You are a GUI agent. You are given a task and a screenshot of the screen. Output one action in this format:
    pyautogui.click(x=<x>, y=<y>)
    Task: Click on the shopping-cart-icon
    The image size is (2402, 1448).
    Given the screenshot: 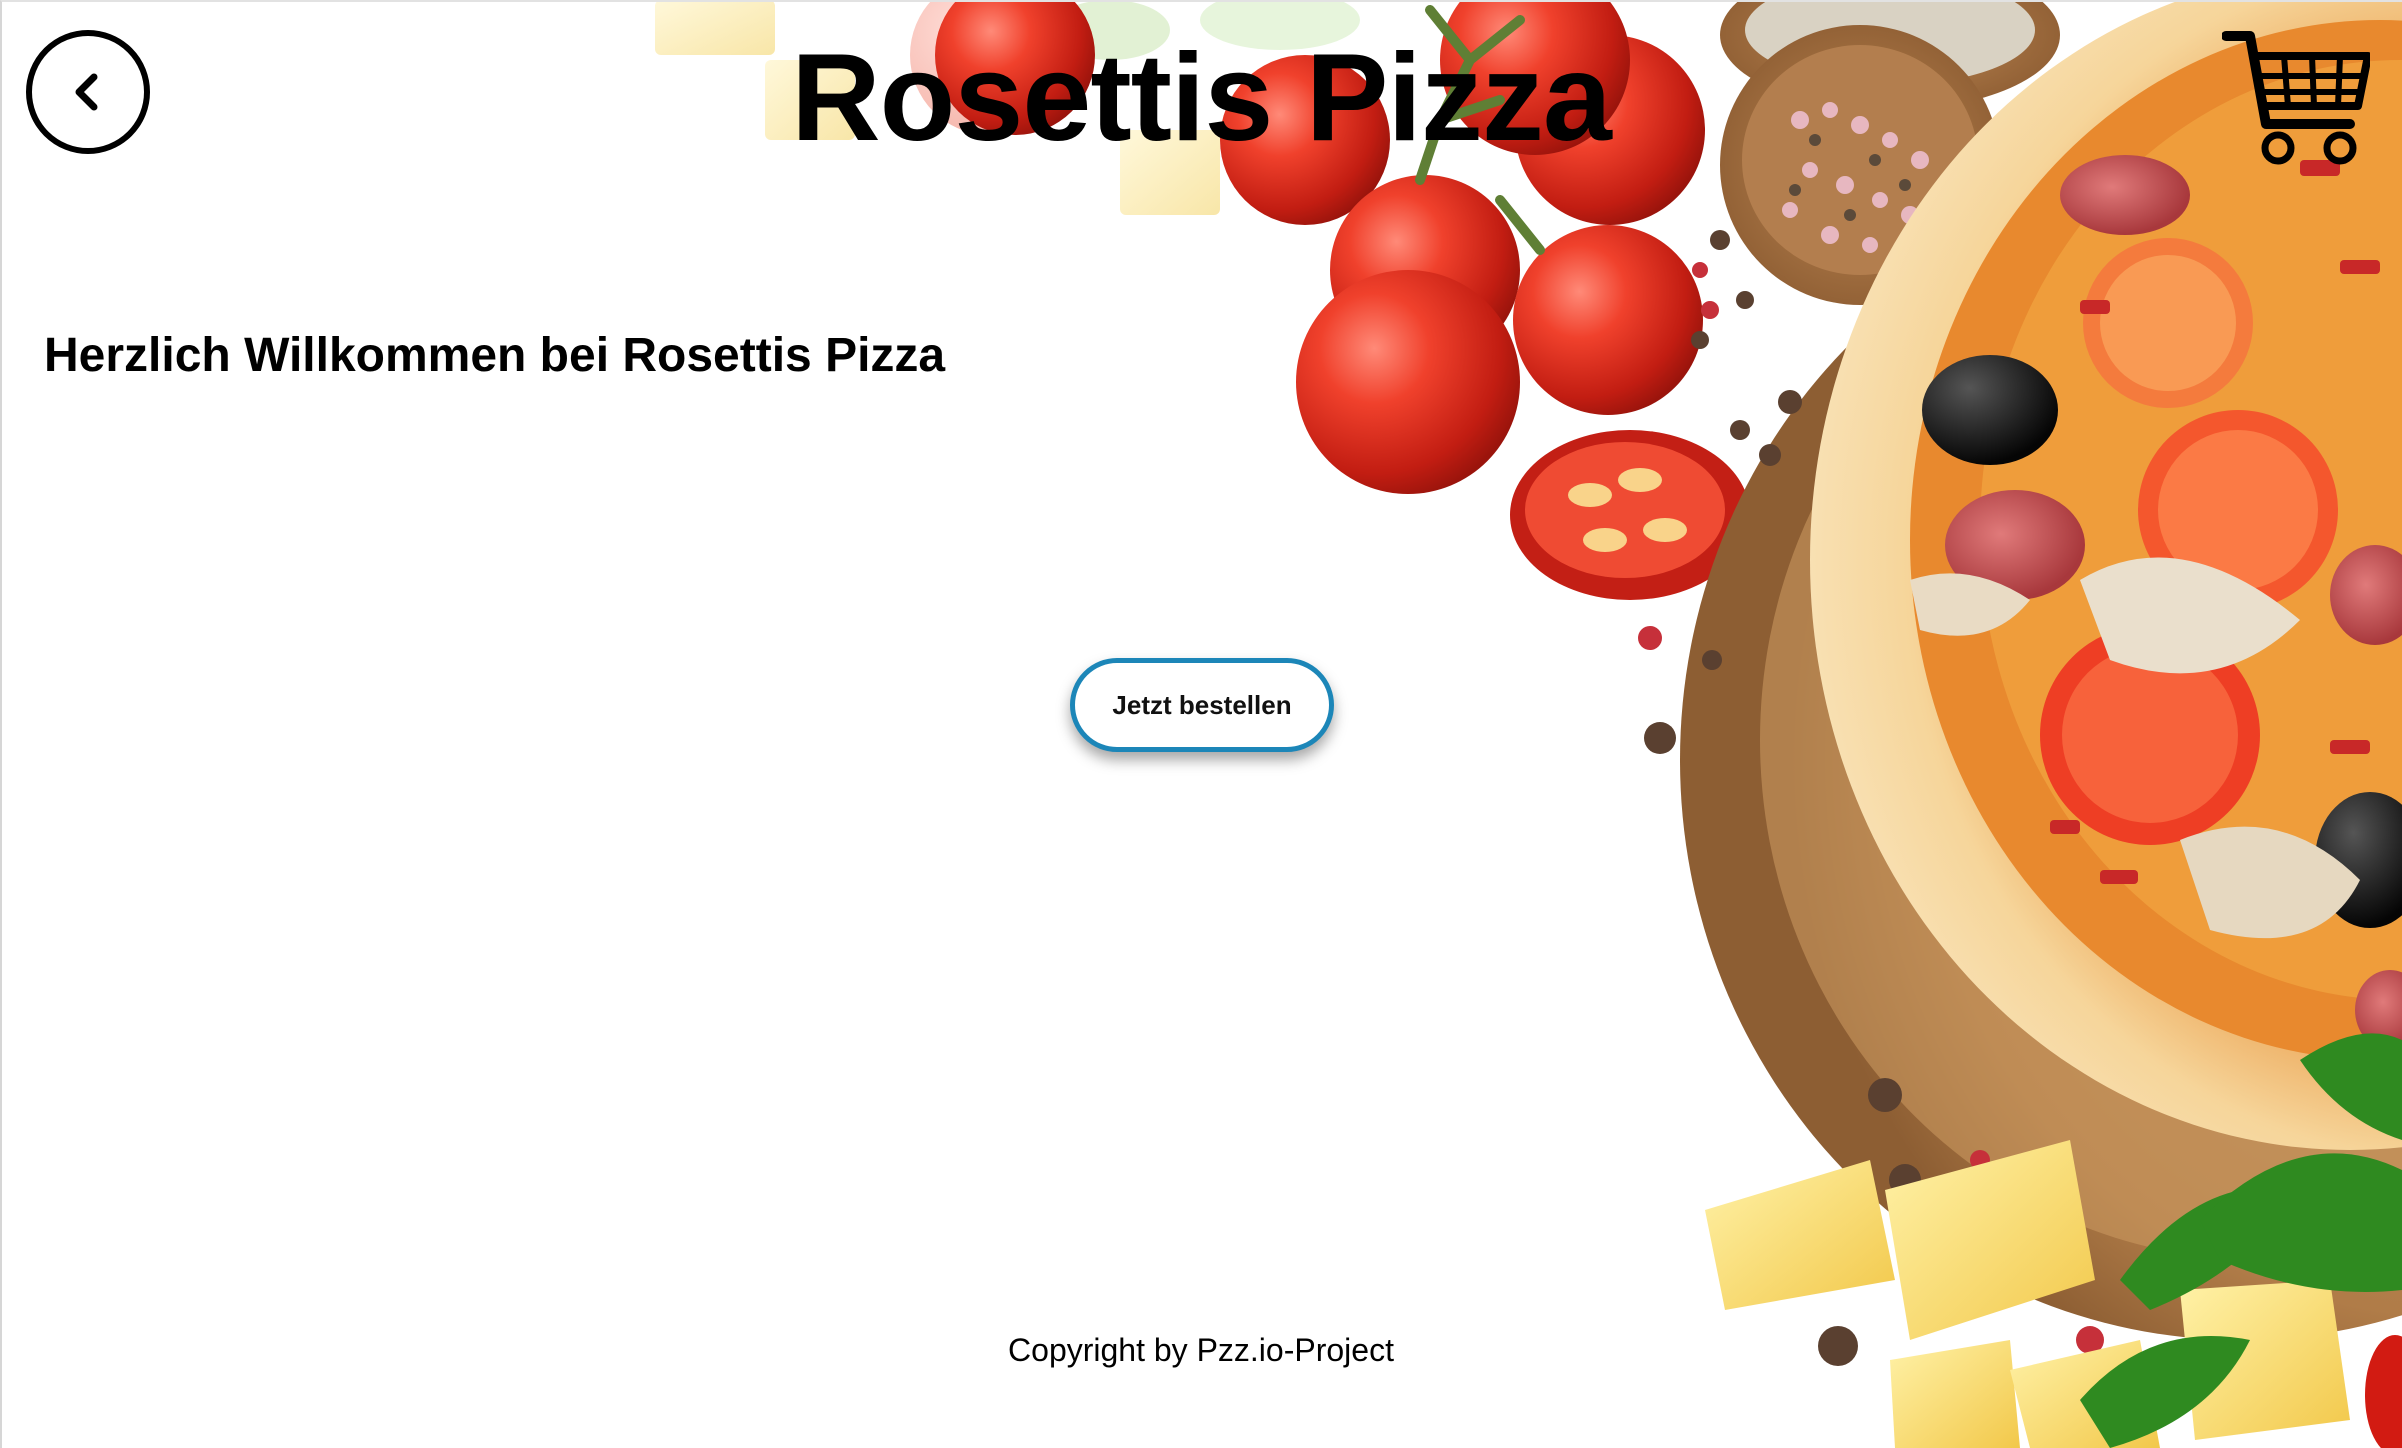 What is the action you would take?
    pyautogui.click(x=2296, y=98)
    